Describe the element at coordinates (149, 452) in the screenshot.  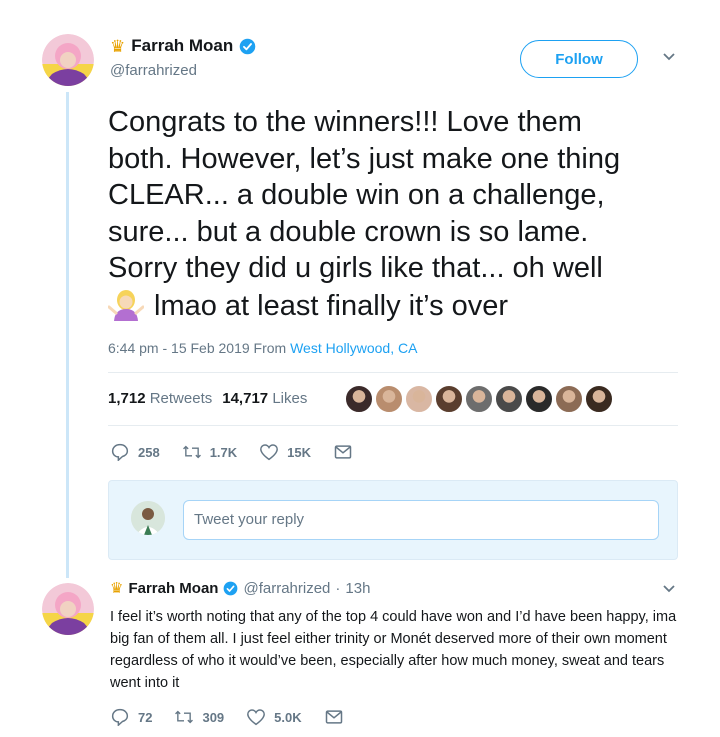
I see `reply-count: 258` at that location.